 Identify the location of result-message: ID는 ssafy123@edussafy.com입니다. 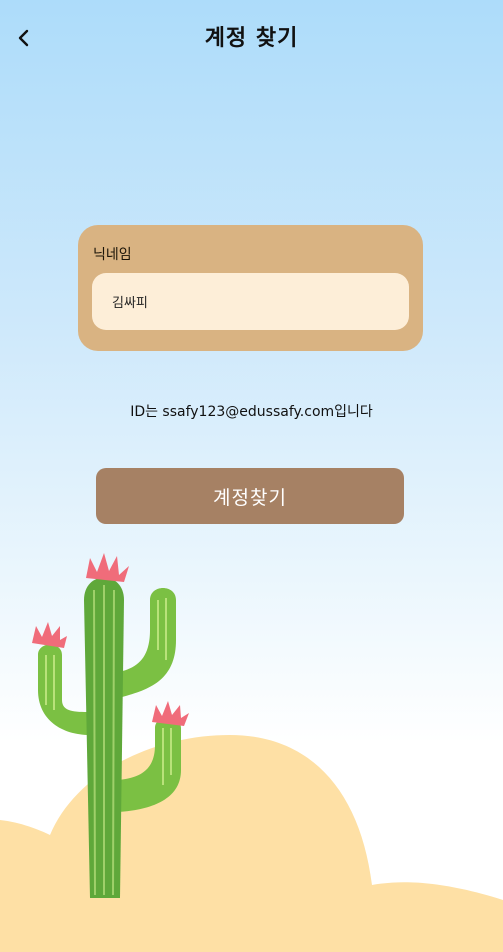
(251, 412).